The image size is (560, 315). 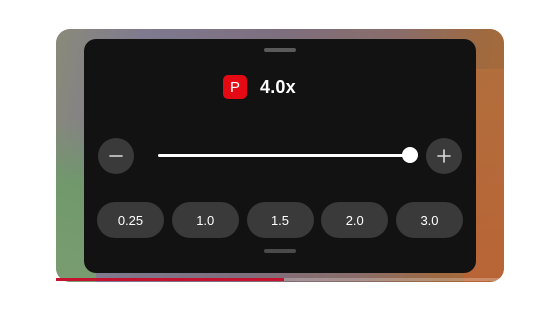 I want to click on speed-header: P 4.0x, so click(x=259, y=87).